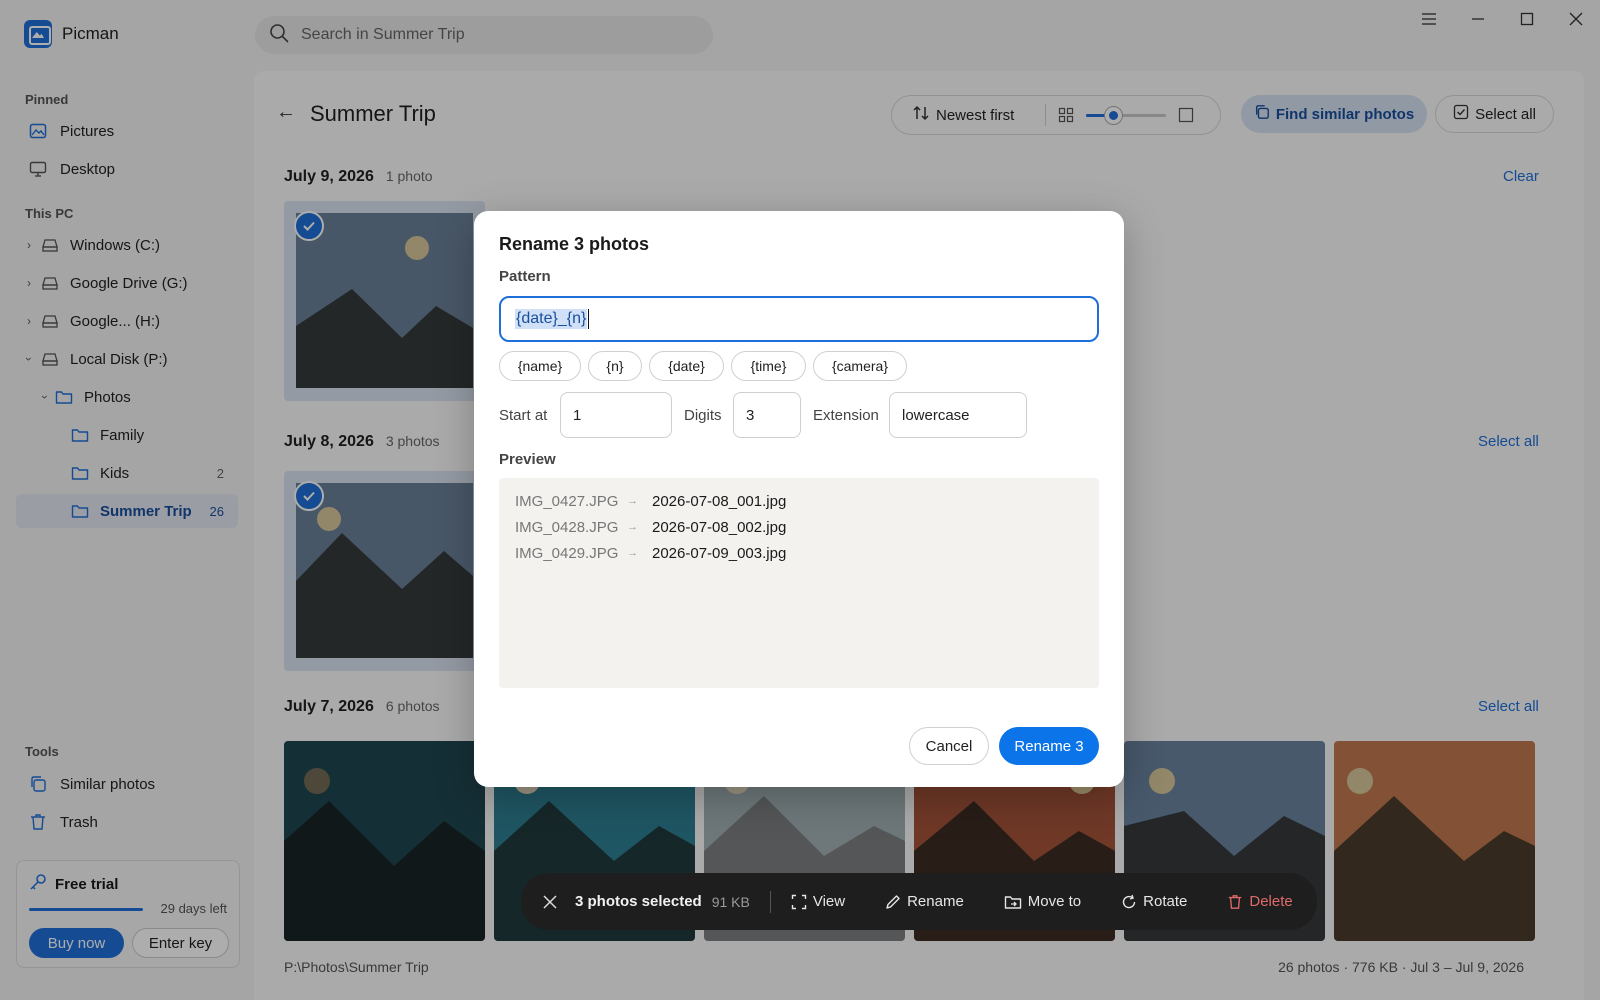  Describe the element at coordinates (527, 459) in the screenshot. I see `preview-label: Preview` at that location.